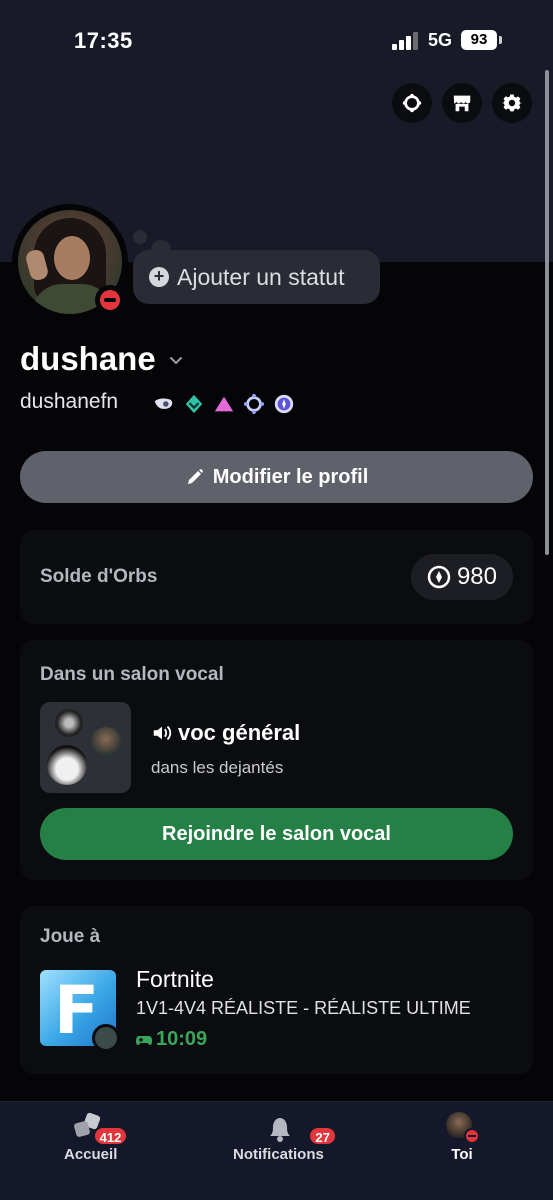 The width and height of the screenshot is (553, 1200). I want to click on tab-you-label: Toi, so click(462, 1154).